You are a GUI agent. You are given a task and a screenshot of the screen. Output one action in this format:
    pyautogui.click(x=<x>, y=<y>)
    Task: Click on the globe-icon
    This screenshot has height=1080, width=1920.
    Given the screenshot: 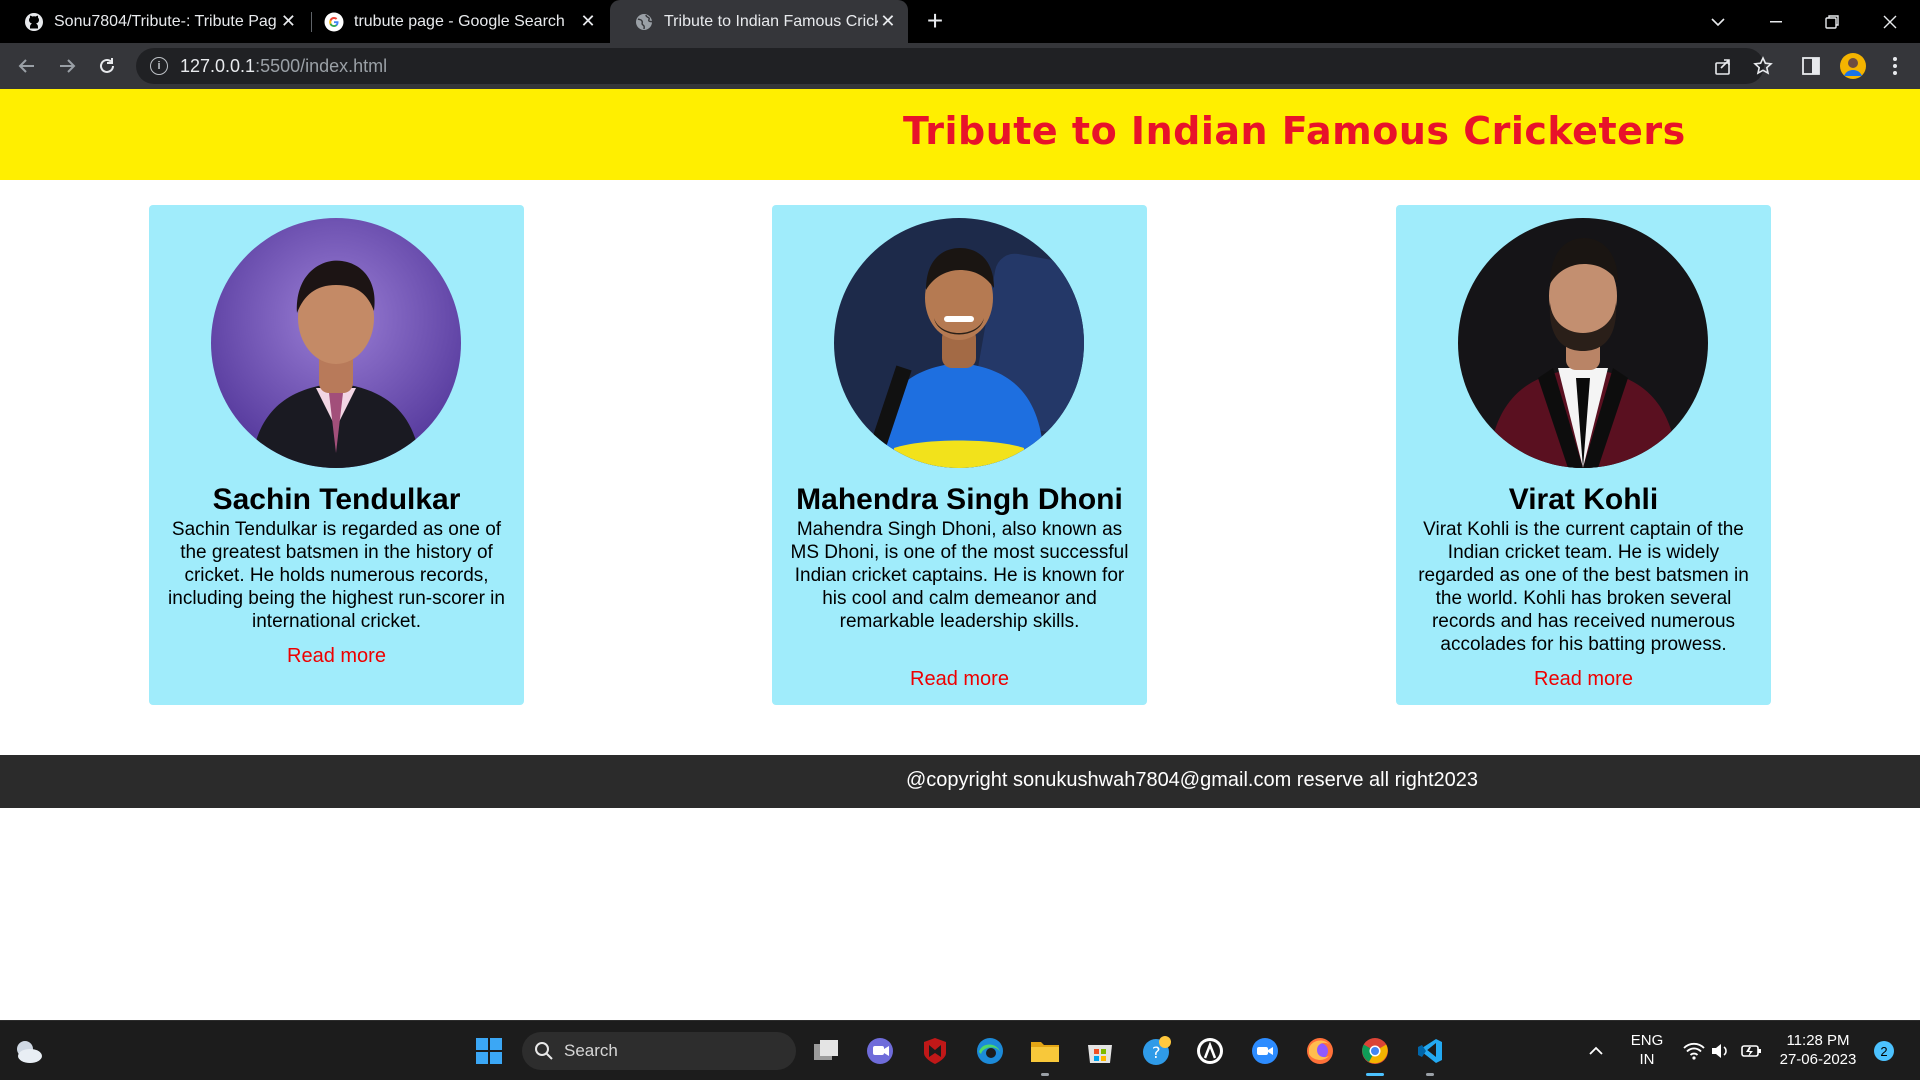 What is the action you would take?
    pyautogui.click(x=644, y=22)
    